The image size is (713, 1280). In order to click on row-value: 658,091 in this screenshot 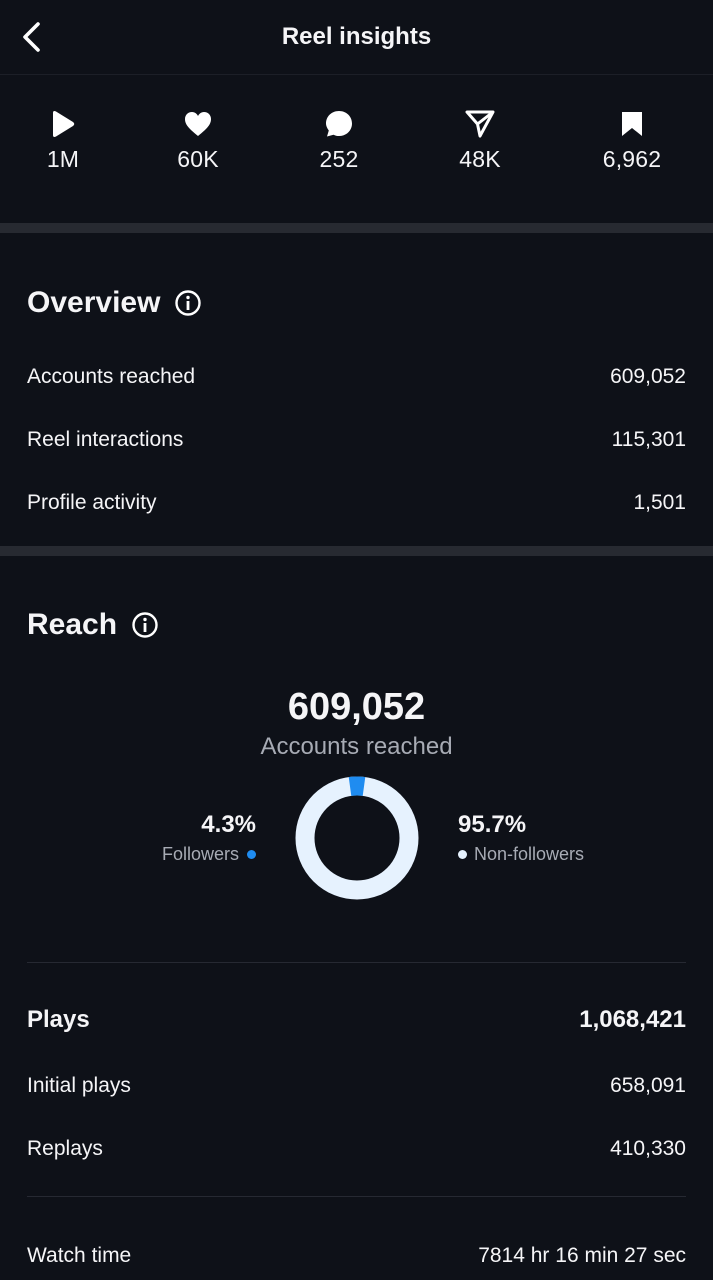, I will do `click(648, 1085)`.